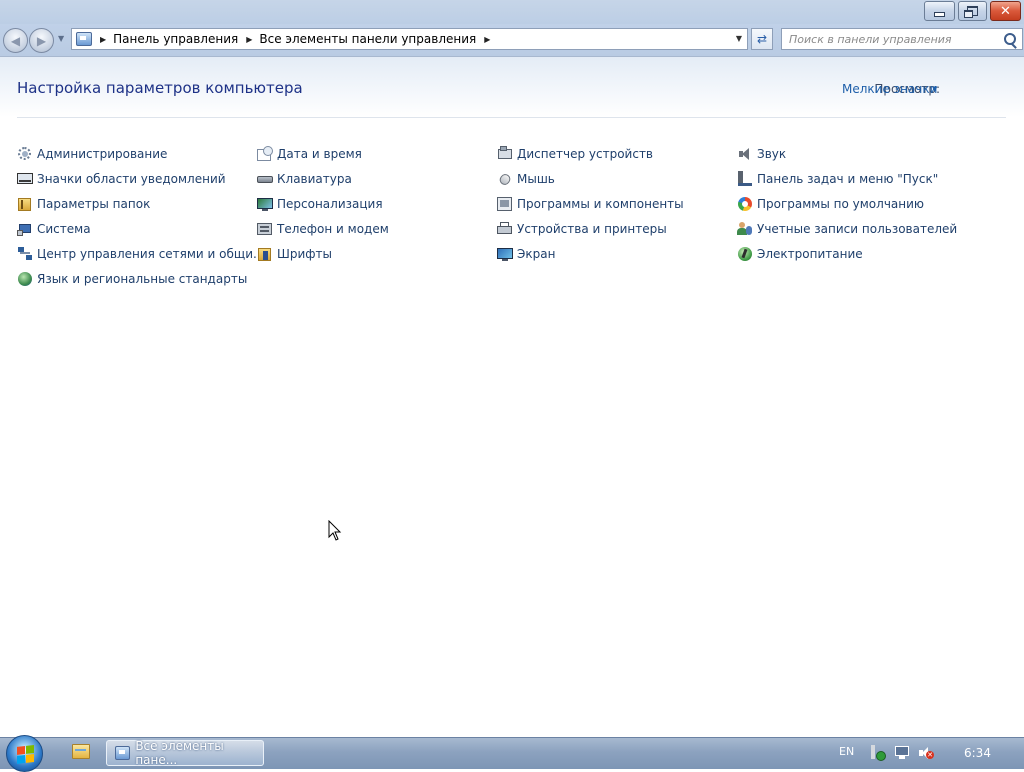 The image size is (1024, 772). I want to click on item-display: Экран, so click(526, 254).